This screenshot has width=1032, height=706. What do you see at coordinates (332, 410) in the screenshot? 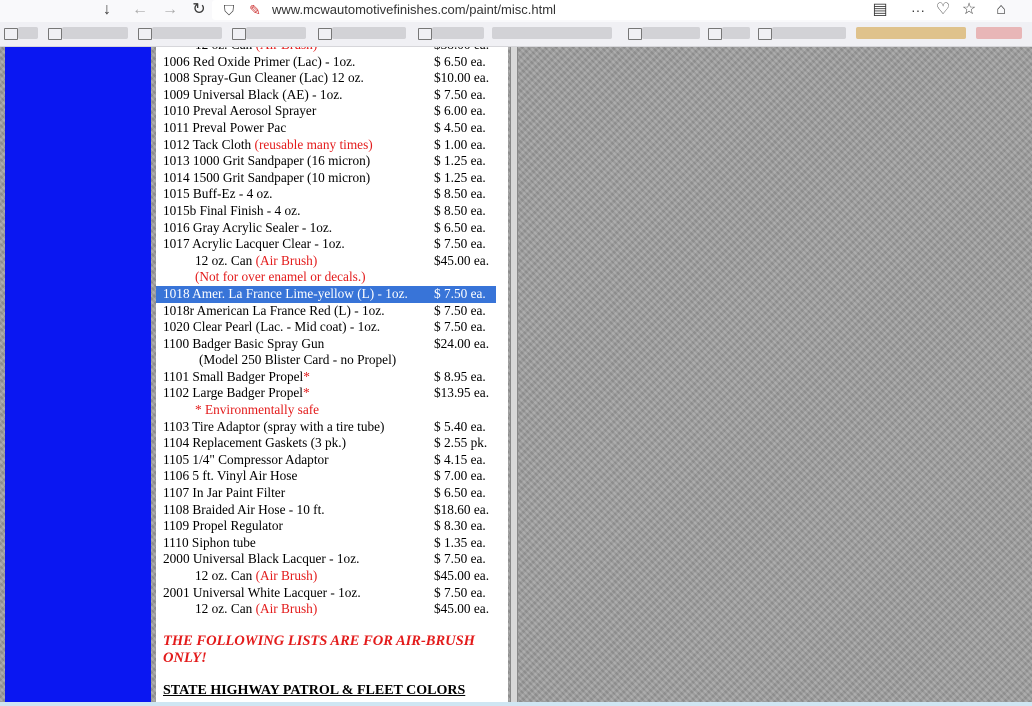
I see `price-list-row: * Environmentally safe` at bounding box center [332, 410].